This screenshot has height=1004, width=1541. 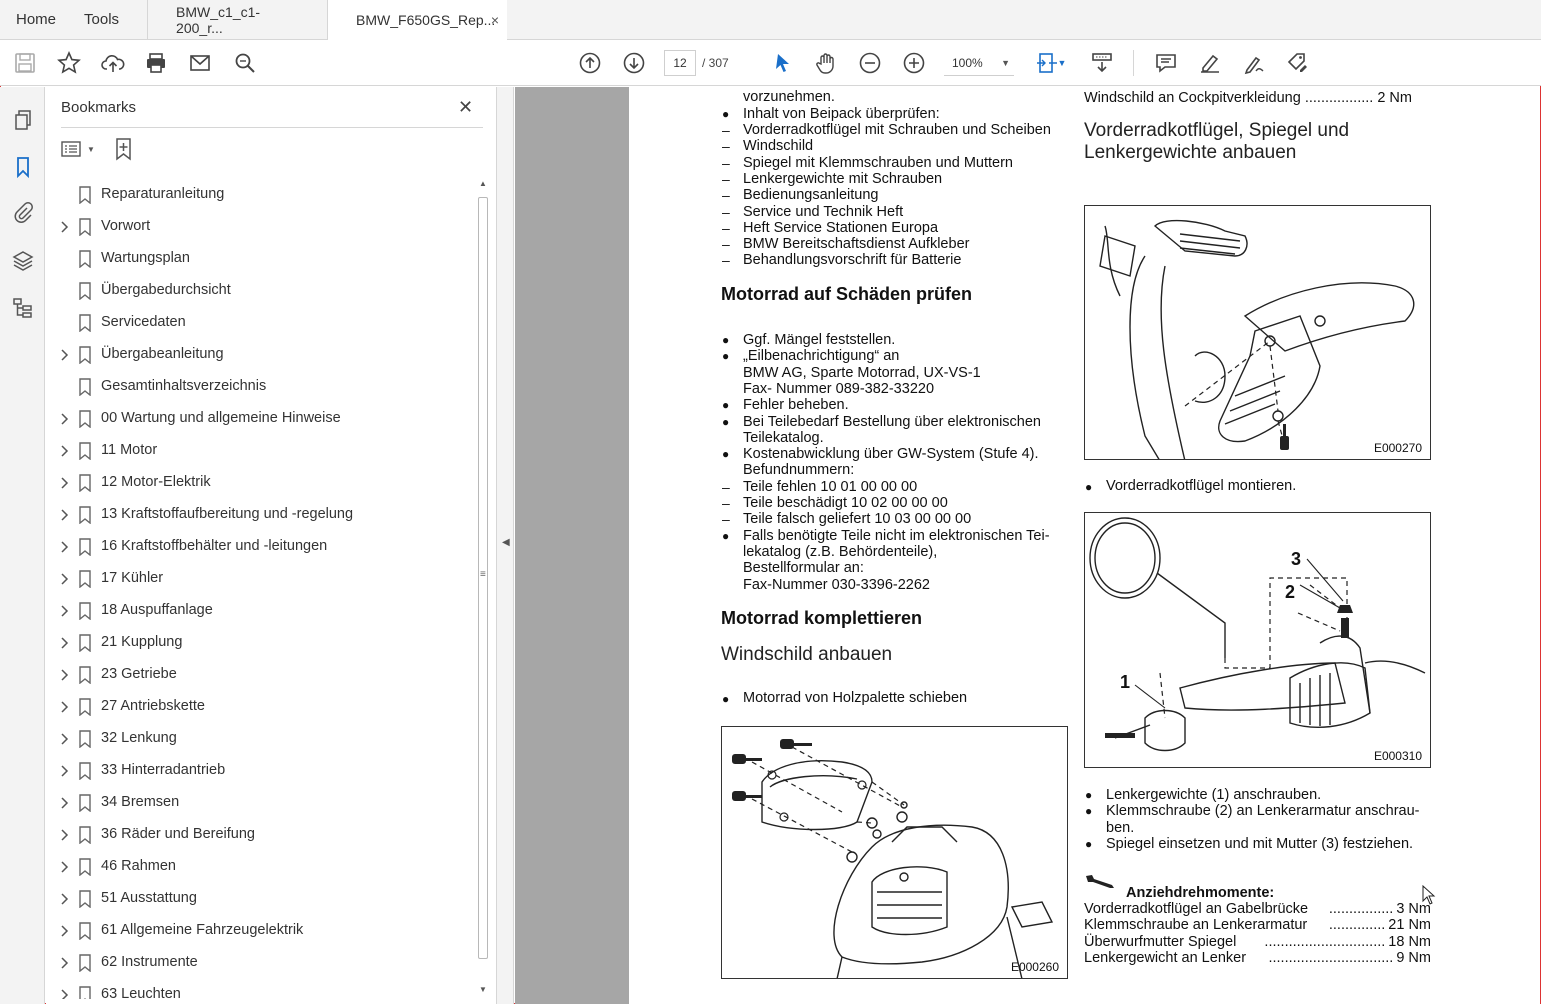 What do you see at coordinates (830, 486) in the screenshot?
I see `doc-text: Teile fehlen 10 01 00 00 00` at bounding box center [830, 486].